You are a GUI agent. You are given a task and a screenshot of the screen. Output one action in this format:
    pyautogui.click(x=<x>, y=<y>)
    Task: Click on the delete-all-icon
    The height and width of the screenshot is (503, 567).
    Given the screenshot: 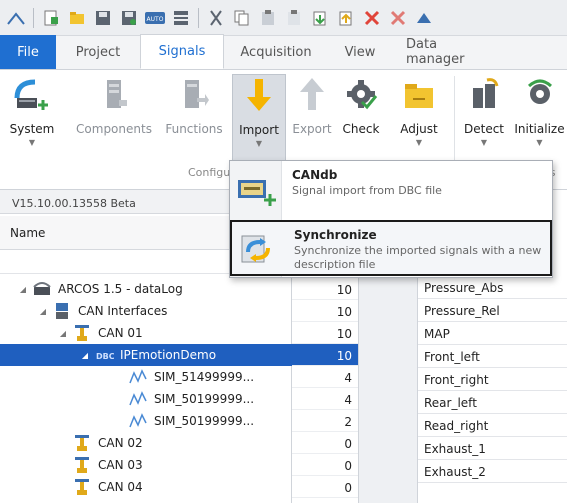 What is the action you would take?
    pyautogui.click(x=398, y=18)
    